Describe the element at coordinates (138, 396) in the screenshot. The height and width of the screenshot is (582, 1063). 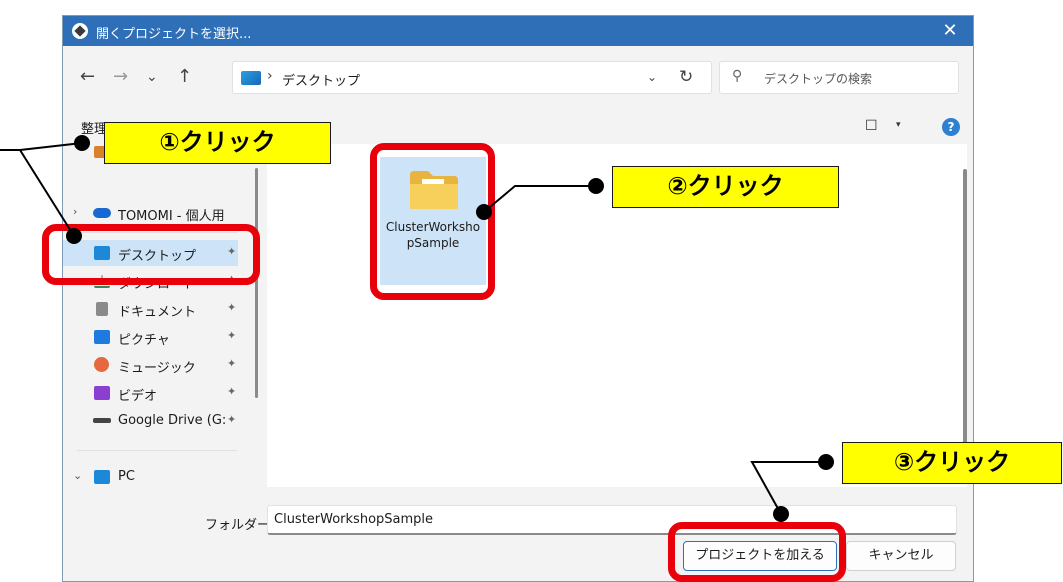
I see `sidebar-item-label: ビデオ` at that location.